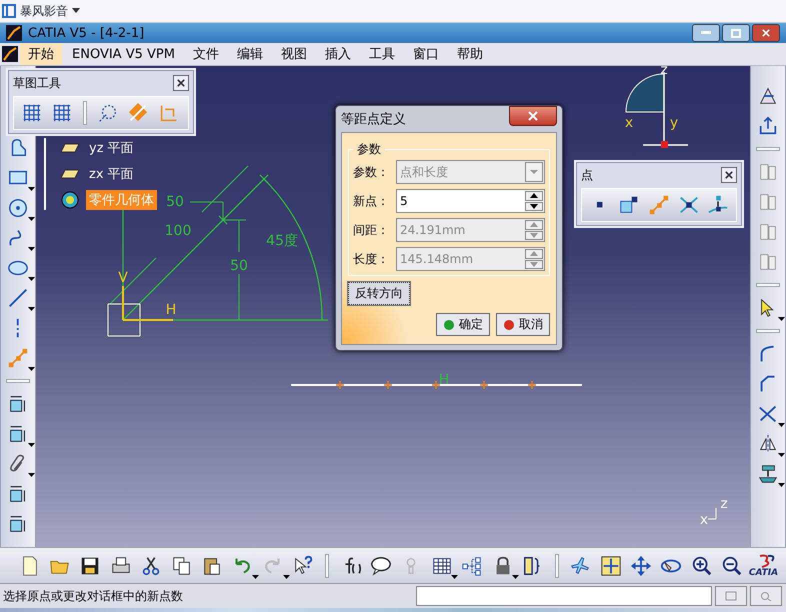  What do you see at coordinates (768, 474) in the screenshot?
I see `projection-icon` at bounding box center [768, 474].